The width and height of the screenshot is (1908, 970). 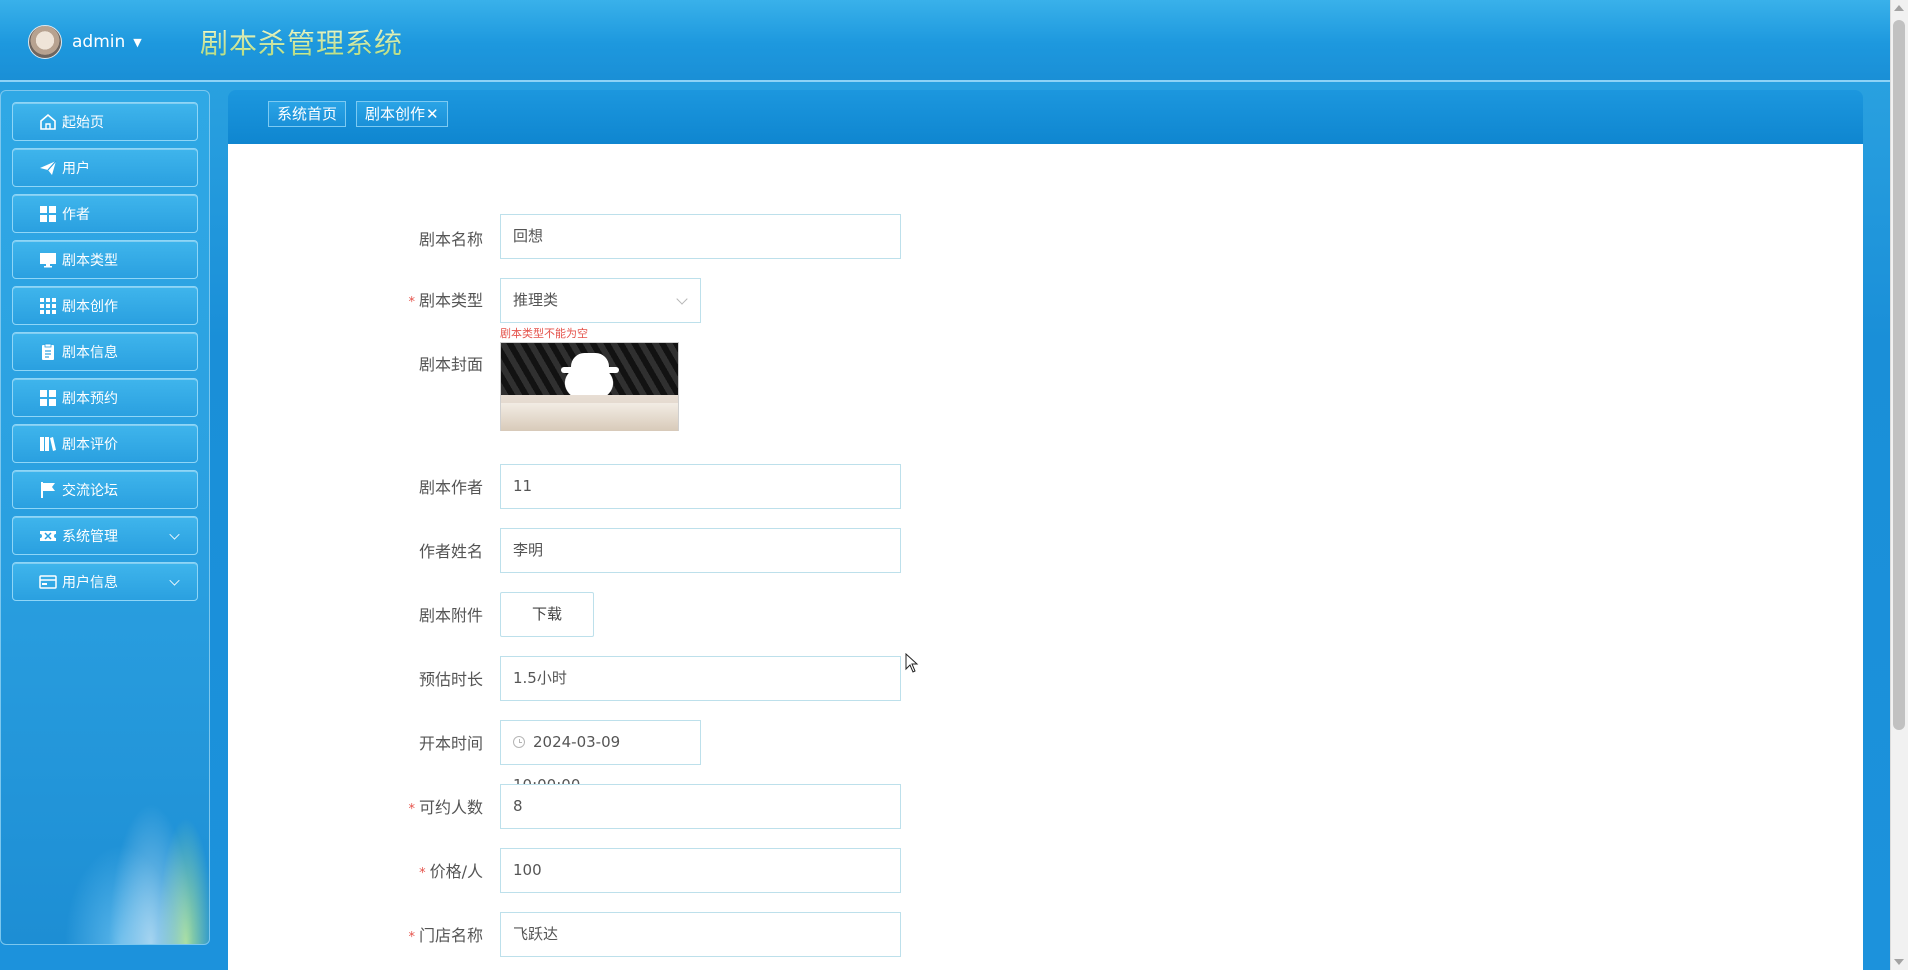 What do you see at coordinates (48, 260) in the screenshot?
I see `monitor-icon` at bounding box center [48, 260].